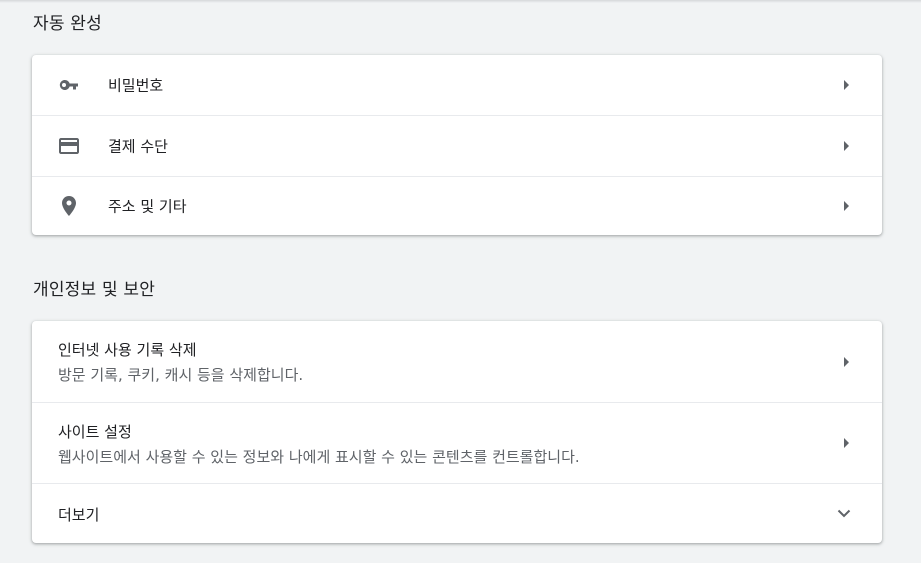 The height and width of the screenshot is (563, 921). What do you see at coordinates (136, 85) in the screenshot?
I see `passwords-label: 비밀번호` at bounding box center [136, 85].